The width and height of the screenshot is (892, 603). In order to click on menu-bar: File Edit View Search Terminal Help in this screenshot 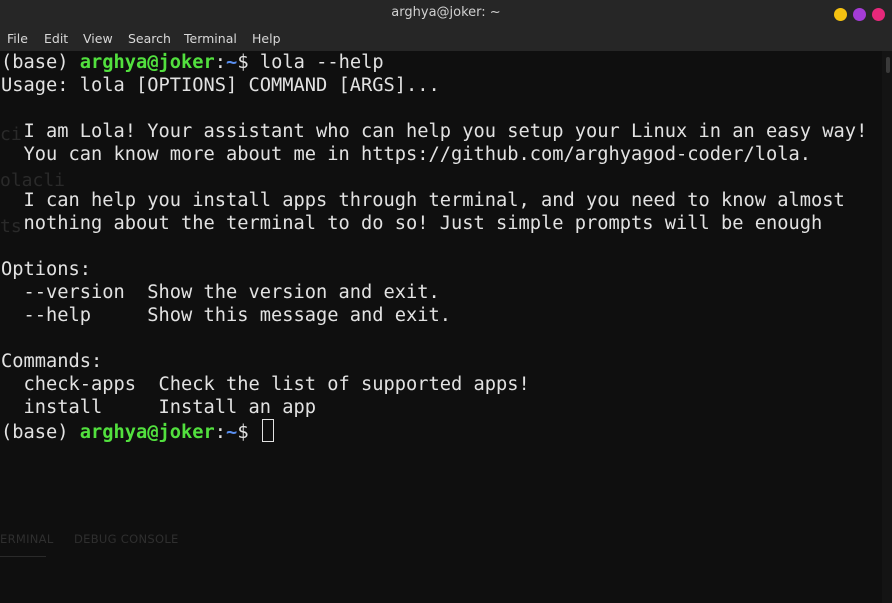, I will do `click(446, 39)`.